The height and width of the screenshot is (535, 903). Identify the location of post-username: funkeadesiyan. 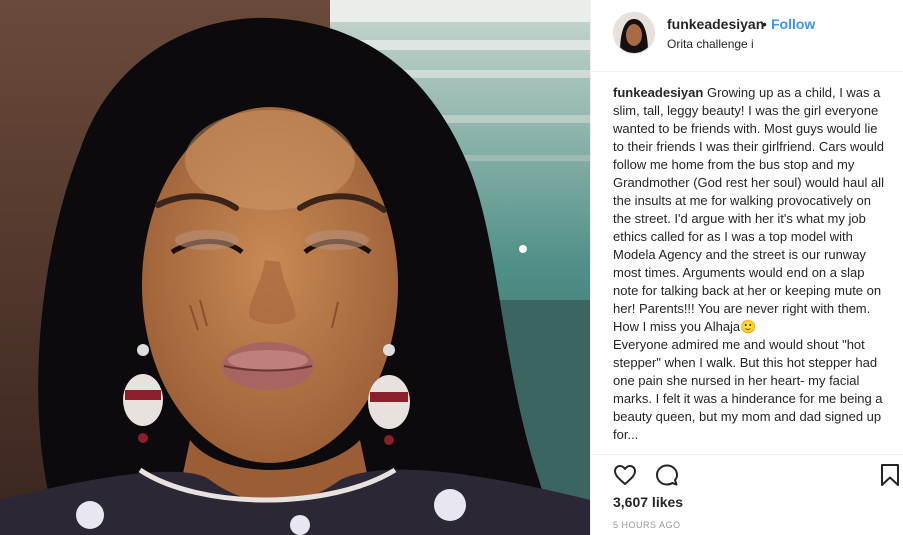
(715, 24).